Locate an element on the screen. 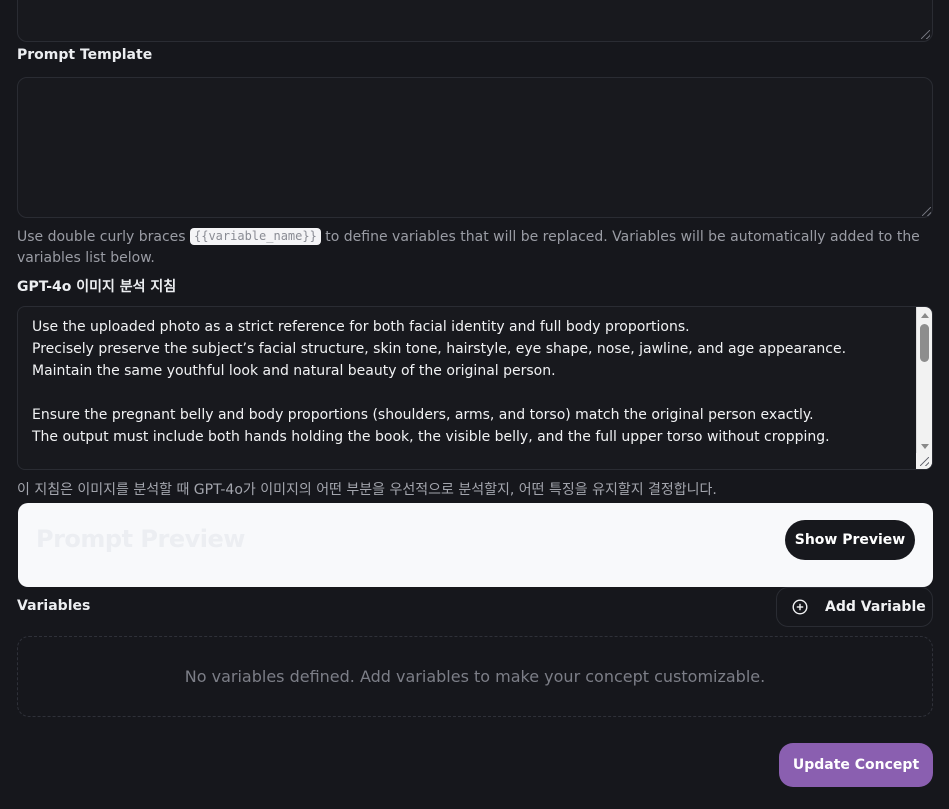  update-concept-button: Update Concept is located at coordinates (856, 765).